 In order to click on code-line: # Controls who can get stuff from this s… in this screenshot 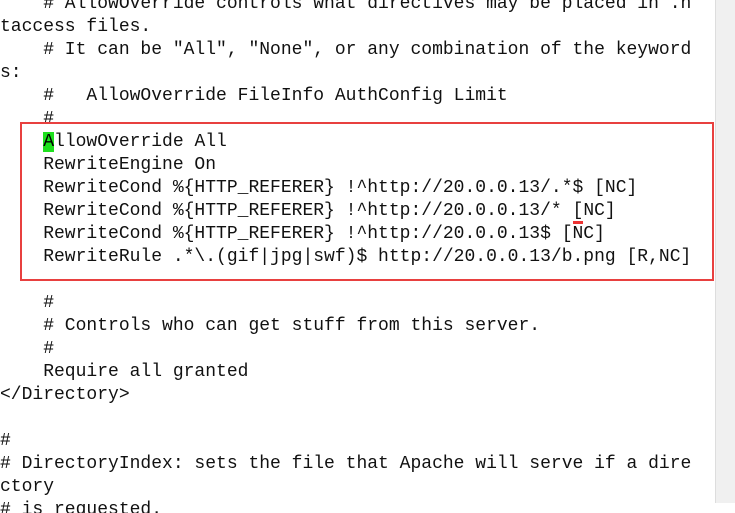, I will do `click(270, 326)`.